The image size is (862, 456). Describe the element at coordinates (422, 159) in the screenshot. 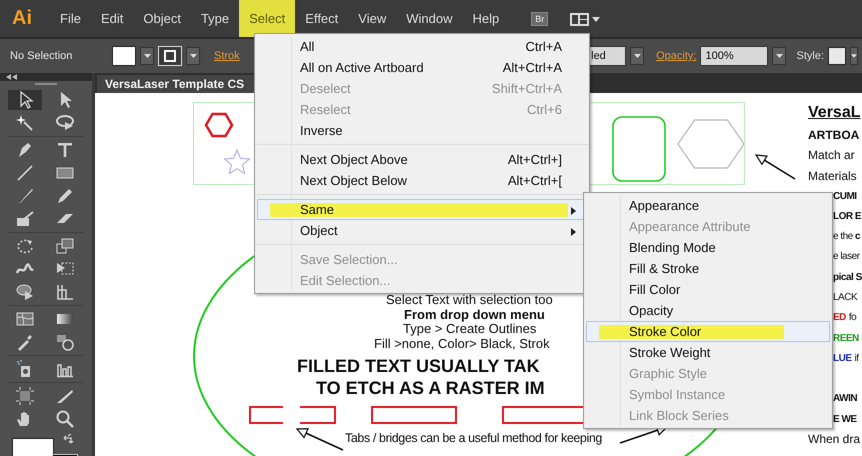

I see `menu-item: Next Object Above Alt+Ctrl+]` at that location.